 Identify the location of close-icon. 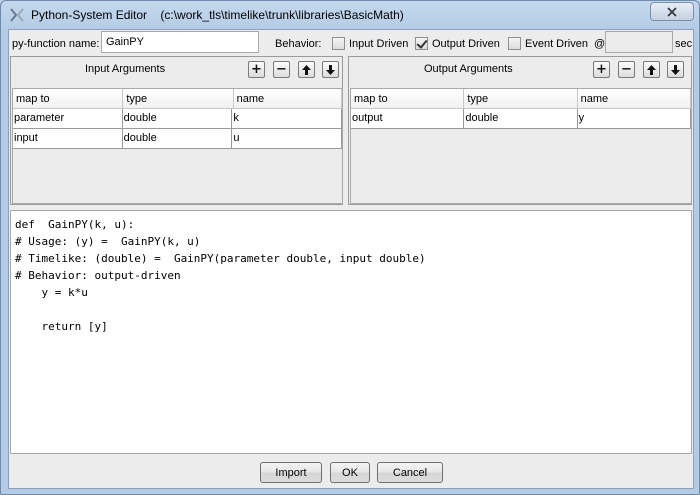
(672, 11).